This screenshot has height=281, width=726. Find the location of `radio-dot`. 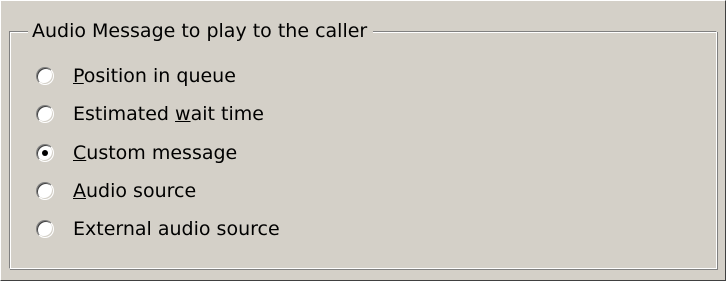

radio-dot is located at coordinates (45, 153).